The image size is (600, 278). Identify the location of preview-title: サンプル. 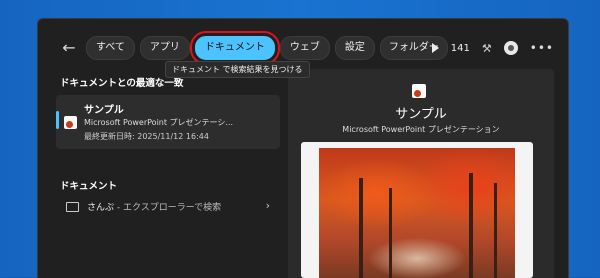
(421, 114).